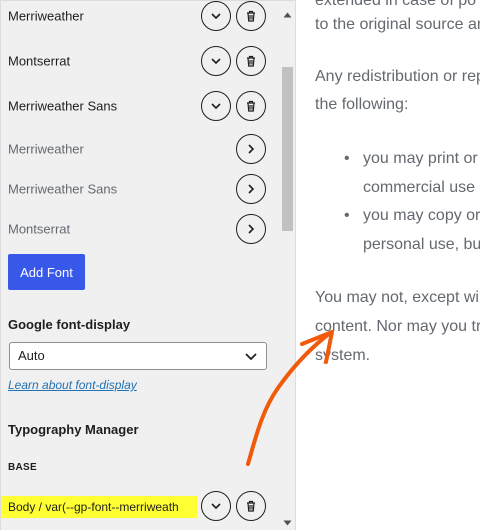 Image resolution: width=480 pixels, height=530 pixels. I want to click on scrollbar-thumb, so click(287, 149).